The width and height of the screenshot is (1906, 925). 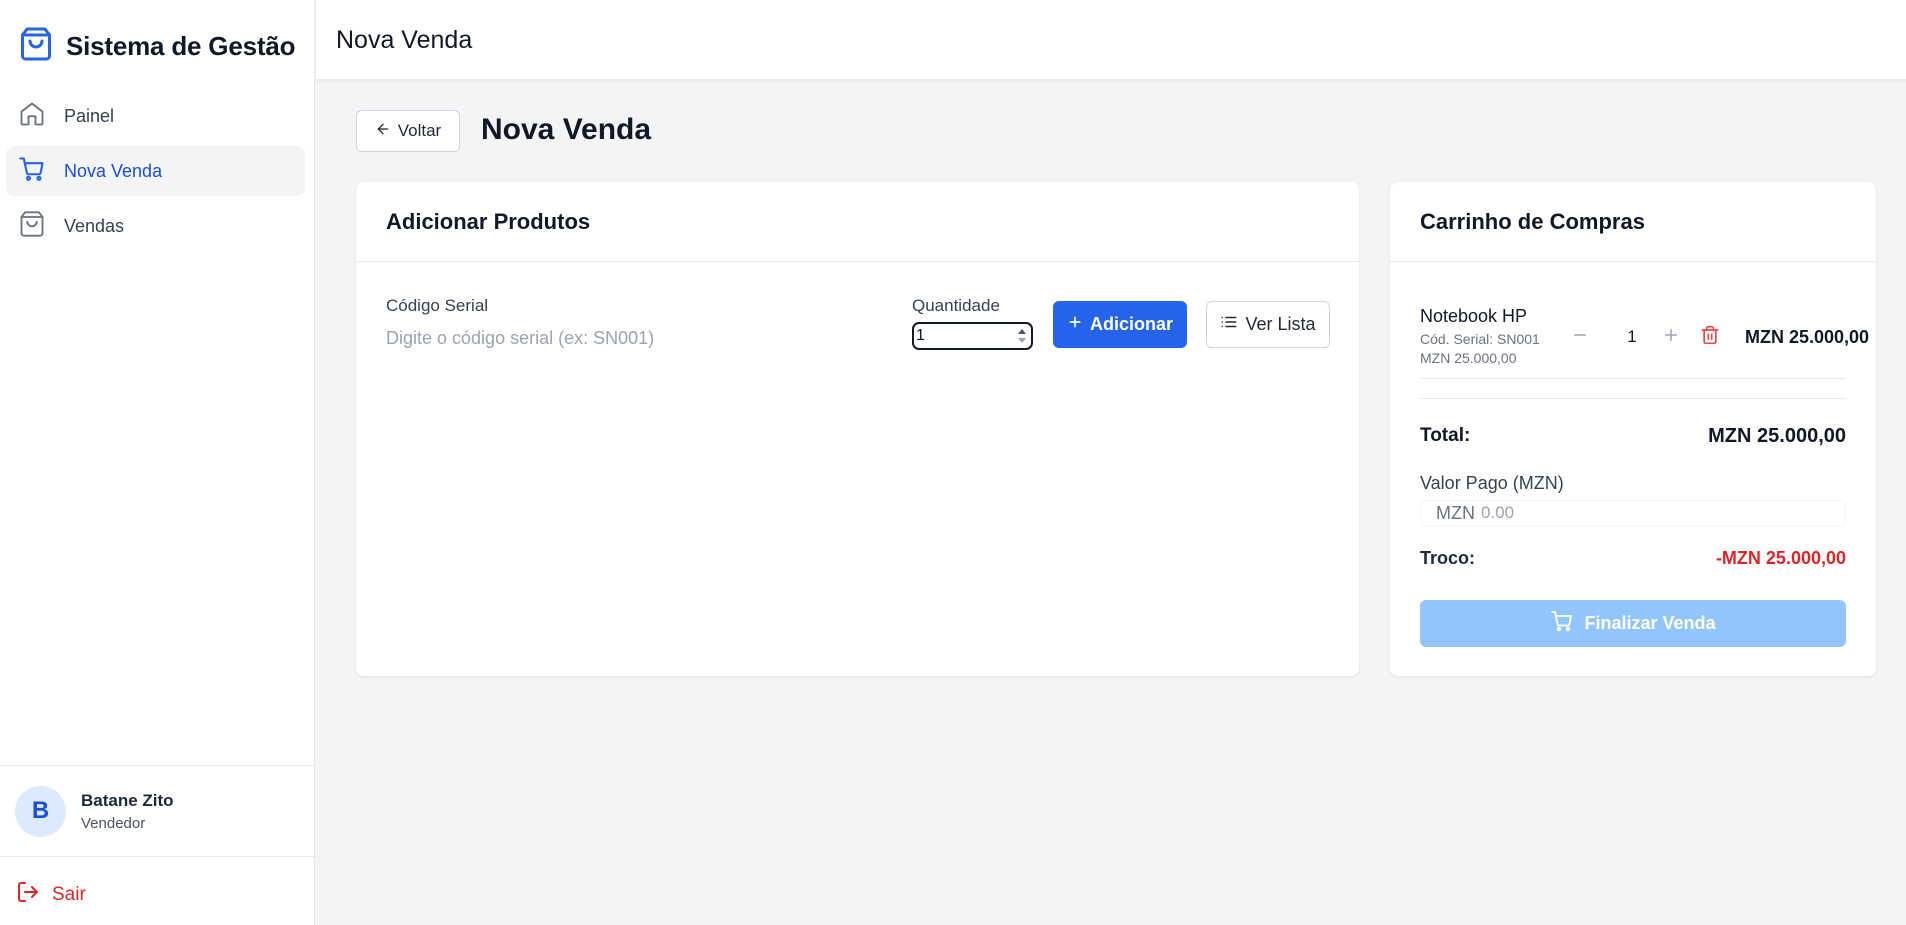 What do you see at coordinates (113, 823) in the screenshot?
I see `user-role: Vendedor` at bounding box center [113, 823].